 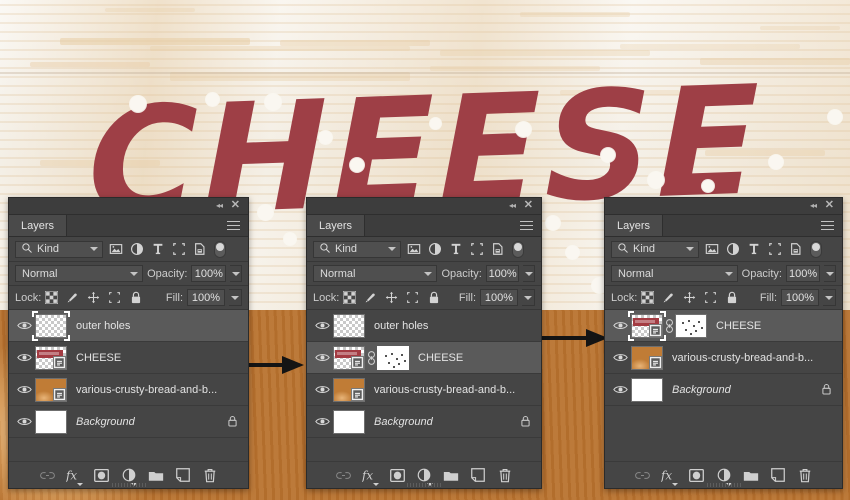 I want to click on link-layers-button, so click(x=343, y=475).